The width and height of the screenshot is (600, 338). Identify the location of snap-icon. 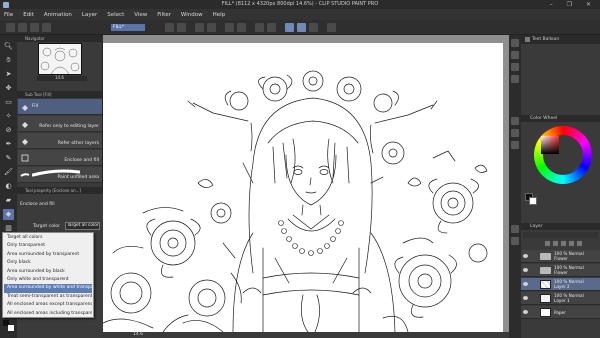
(271, 27).